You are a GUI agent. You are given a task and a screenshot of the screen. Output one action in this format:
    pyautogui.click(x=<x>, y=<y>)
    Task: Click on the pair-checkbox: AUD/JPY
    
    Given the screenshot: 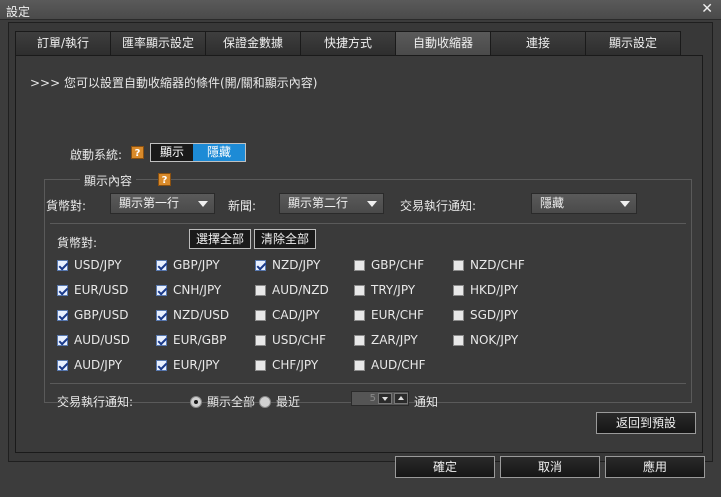 What is the action you would take?
    pyautogui.click(x=89, y=365)
    